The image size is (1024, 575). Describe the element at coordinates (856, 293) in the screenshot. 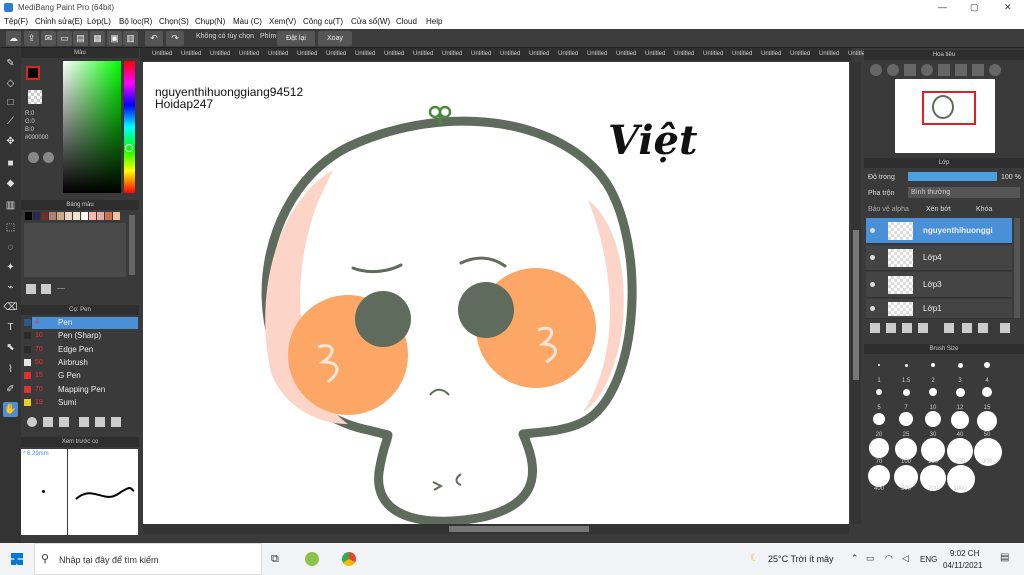

I see `canvas-vertical-scrollbar` at that location.